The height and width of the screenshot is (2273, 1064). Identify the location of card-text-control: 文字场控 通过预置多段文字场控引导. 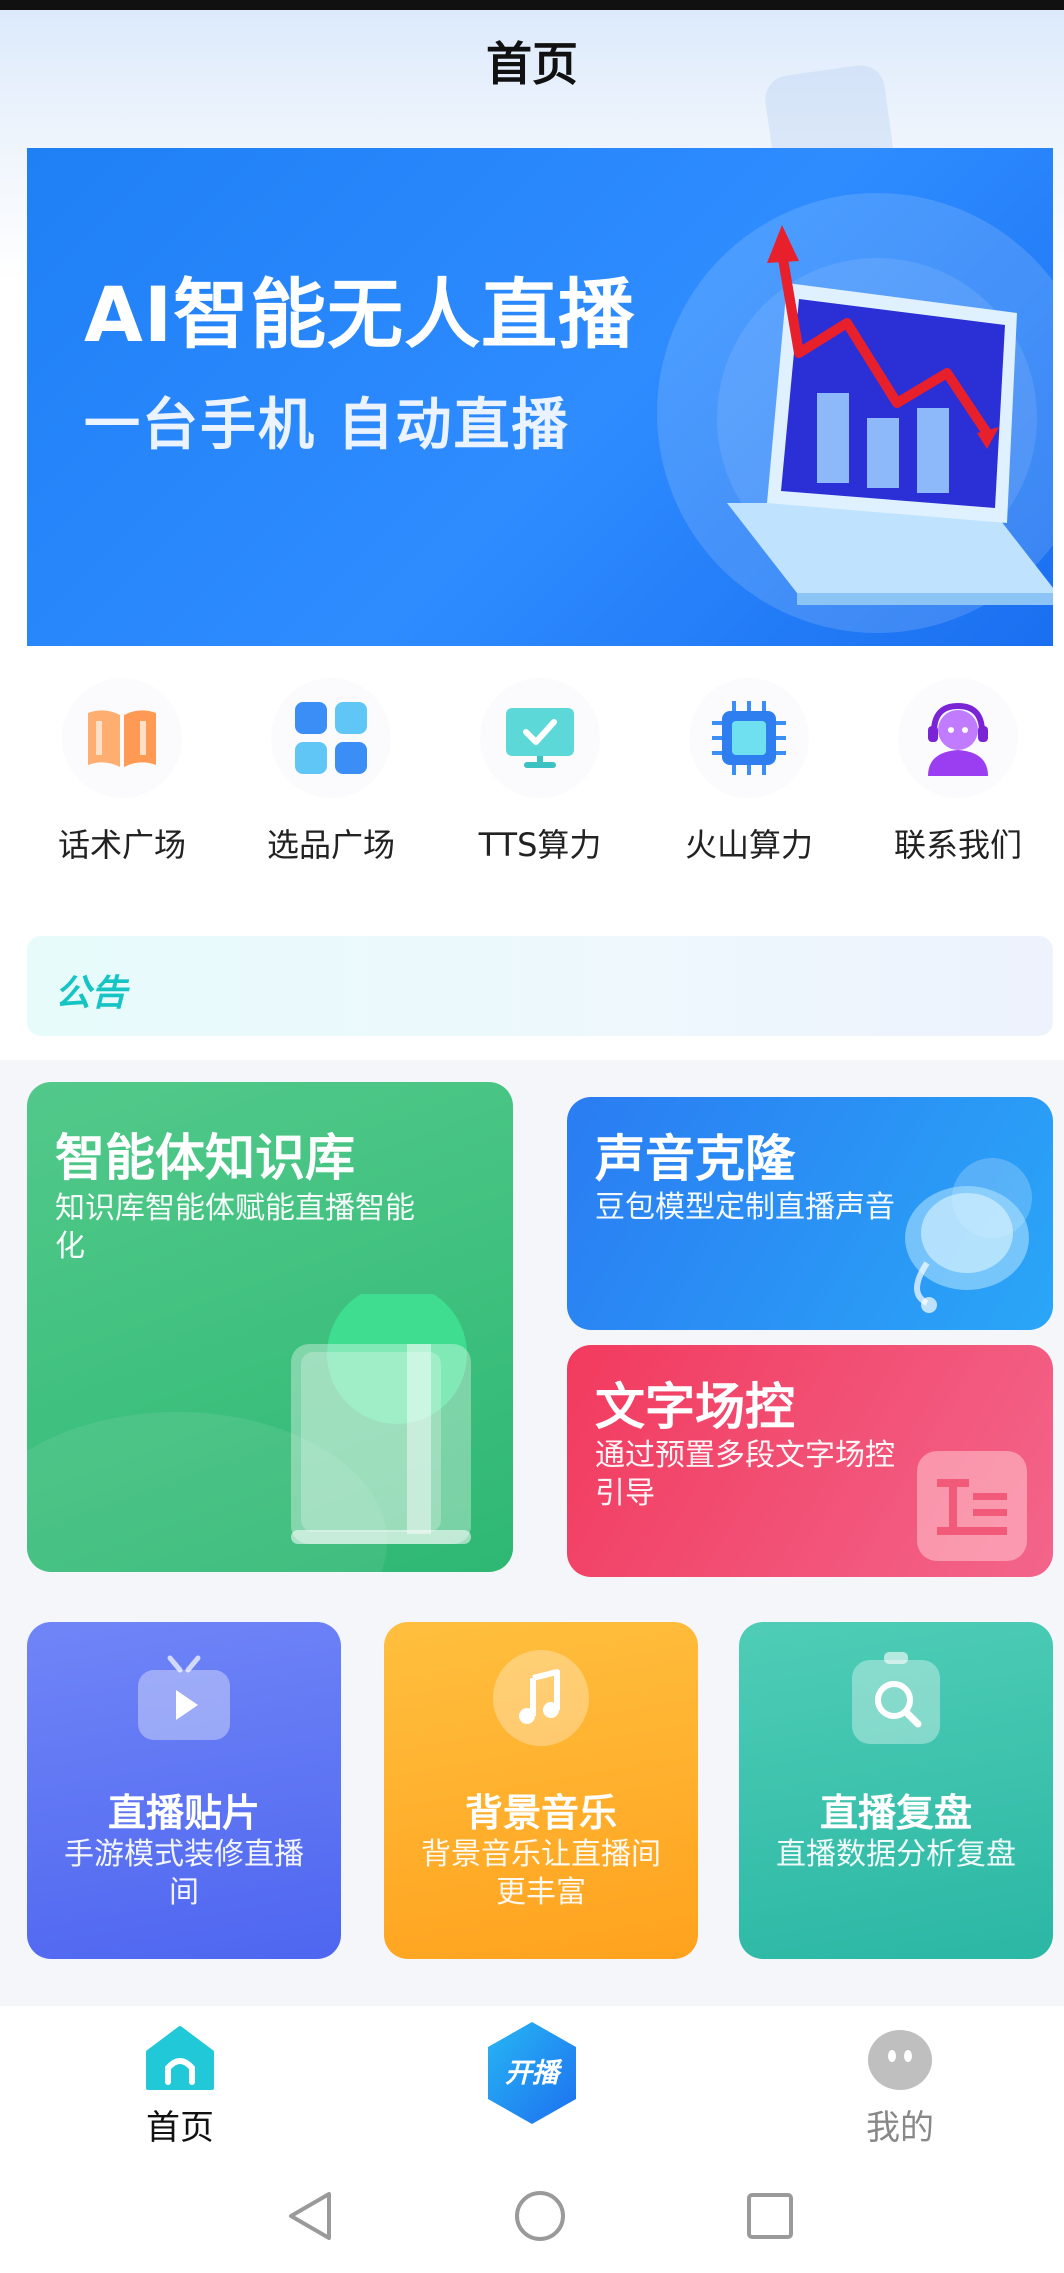
(810, 1461).